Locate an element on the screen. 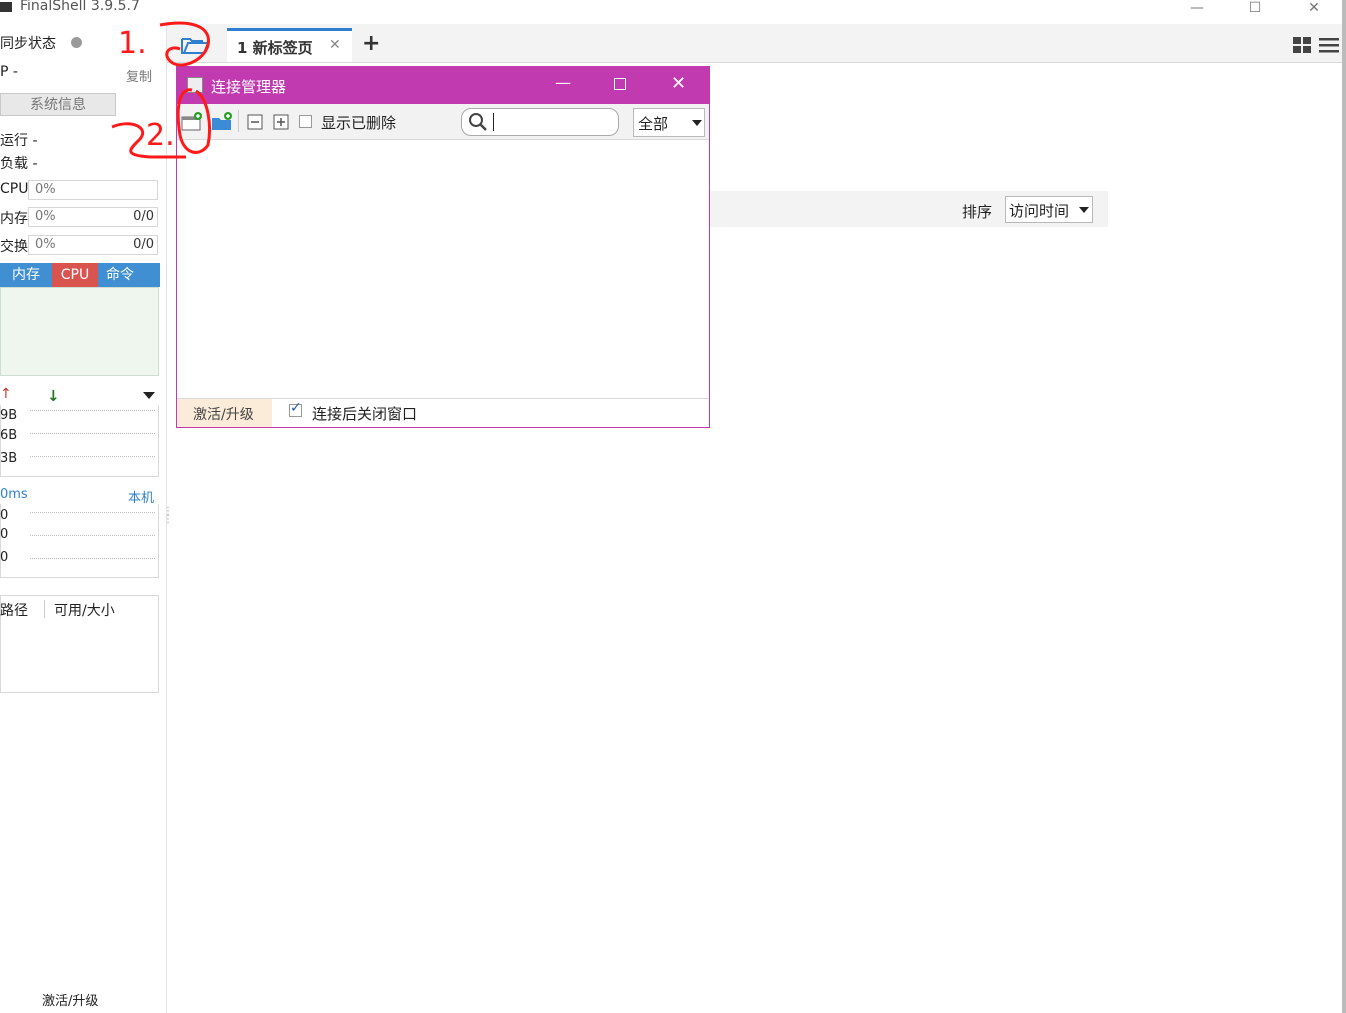 The width and height of the screenshot is (1346, 1013). tab-new-page: 1 新标签页 ✕ is located at coordinates (289, 45).